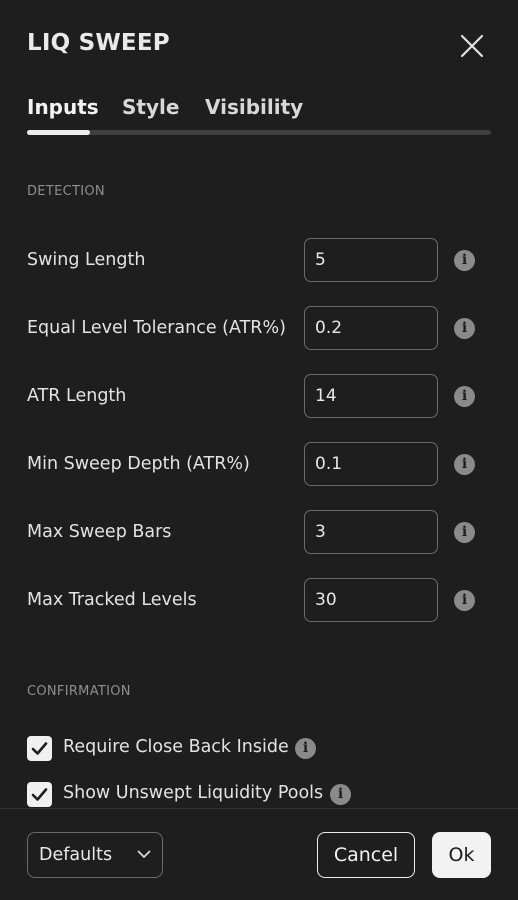 The height and width of the screenshot is (900, 518). Describe the element at coordinates (63, 107) in the screenshot. I see `tab-inputs: Inputs` at that location.